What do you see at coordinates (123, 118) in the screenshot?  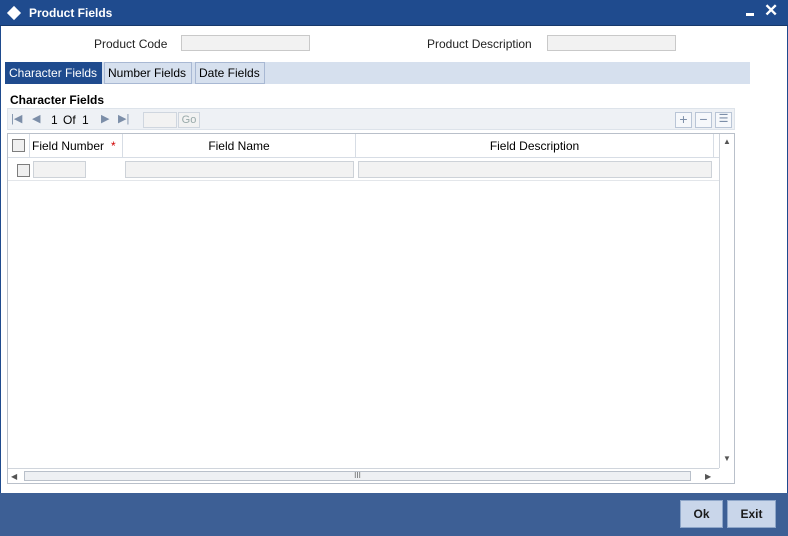 I see `last-page-icon: ▶|` at bounding box center [123, 118].